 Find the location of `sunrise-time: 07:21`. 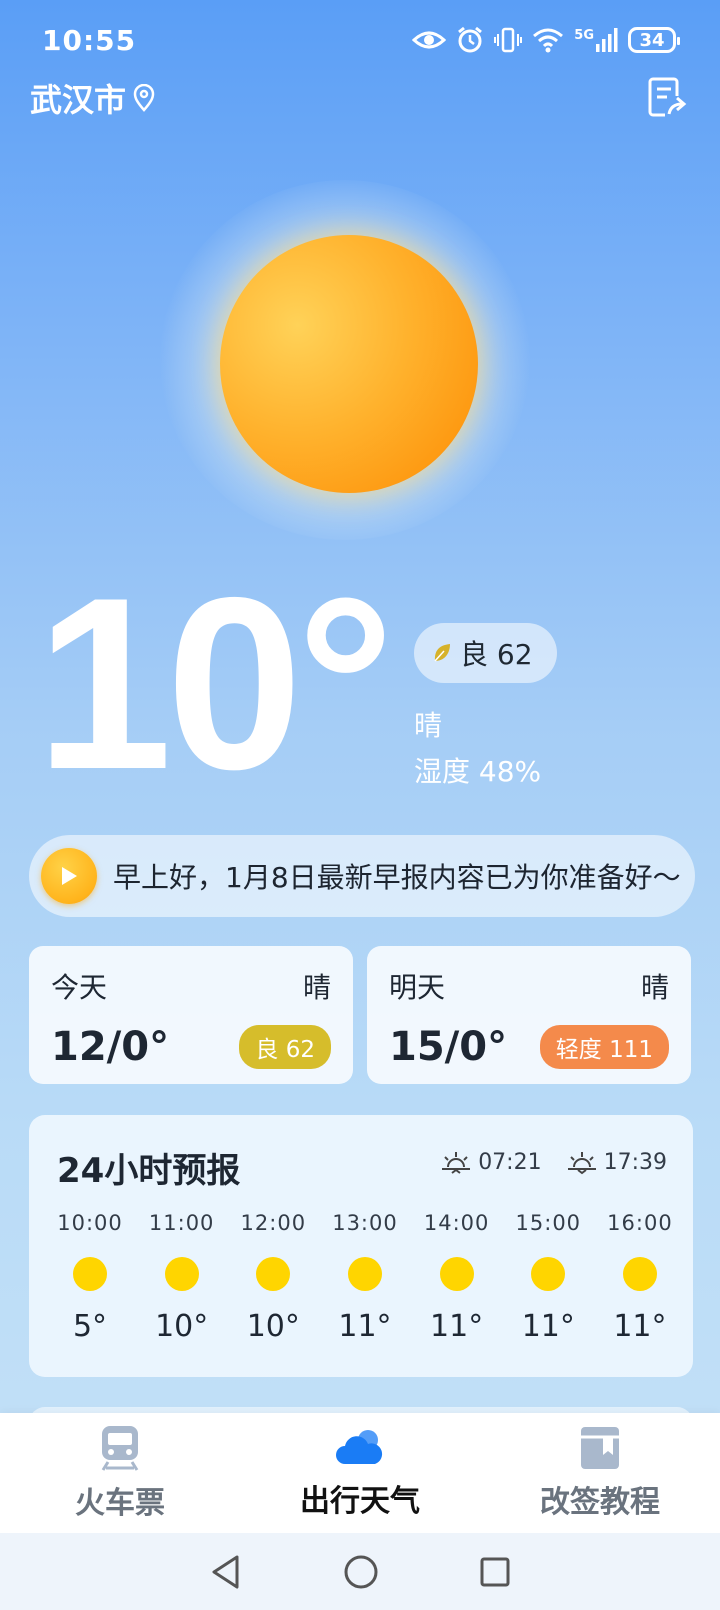

sunrise-time: 07:21 is located at coordinates (510, 1162).